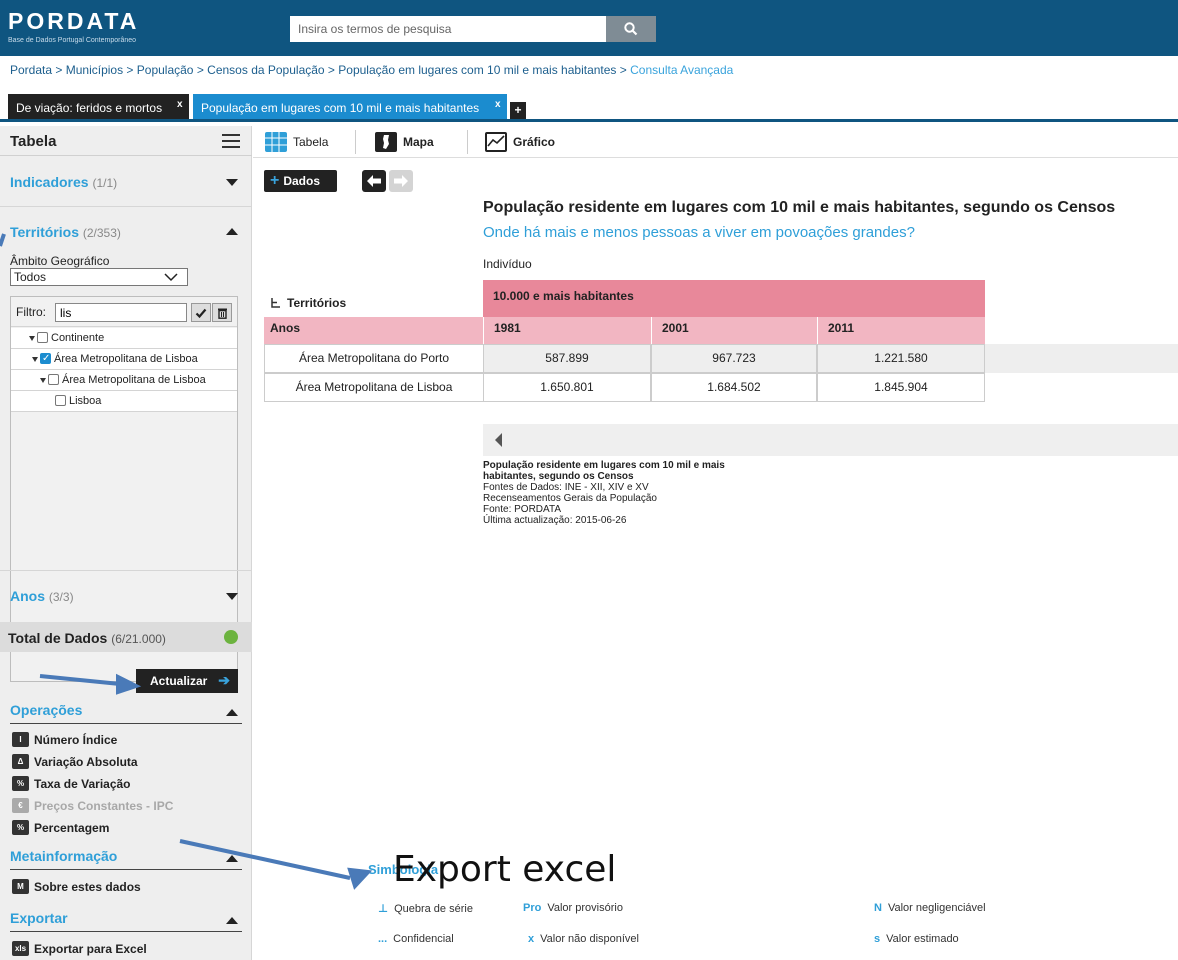  What do you see at coordinates (126, 596) in the screenshot?
I see `section-anos: Anos (3/3)` at bounding box center [126, 596].